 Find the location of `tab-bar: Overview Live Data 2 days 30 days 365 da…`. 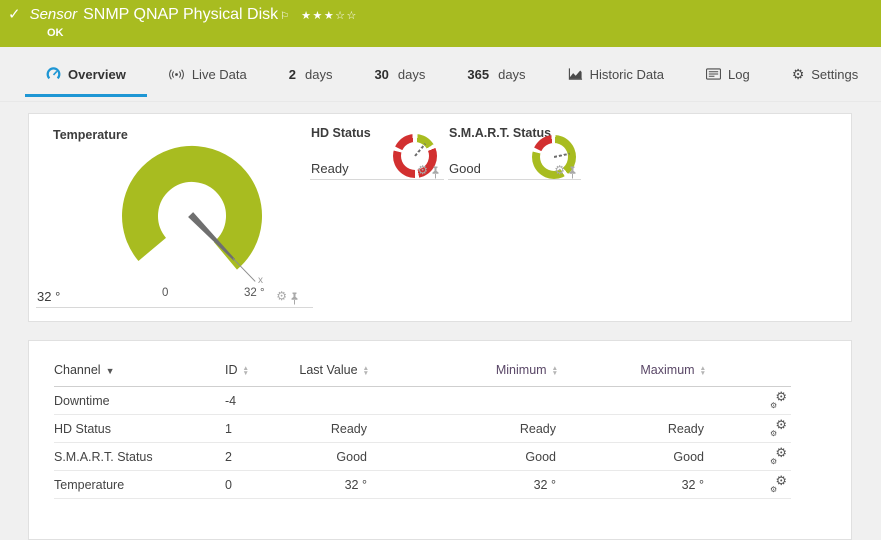

tab-bar: Overview Live Data 2 days 30 days 365 da… is located at coordinates (440, 74).